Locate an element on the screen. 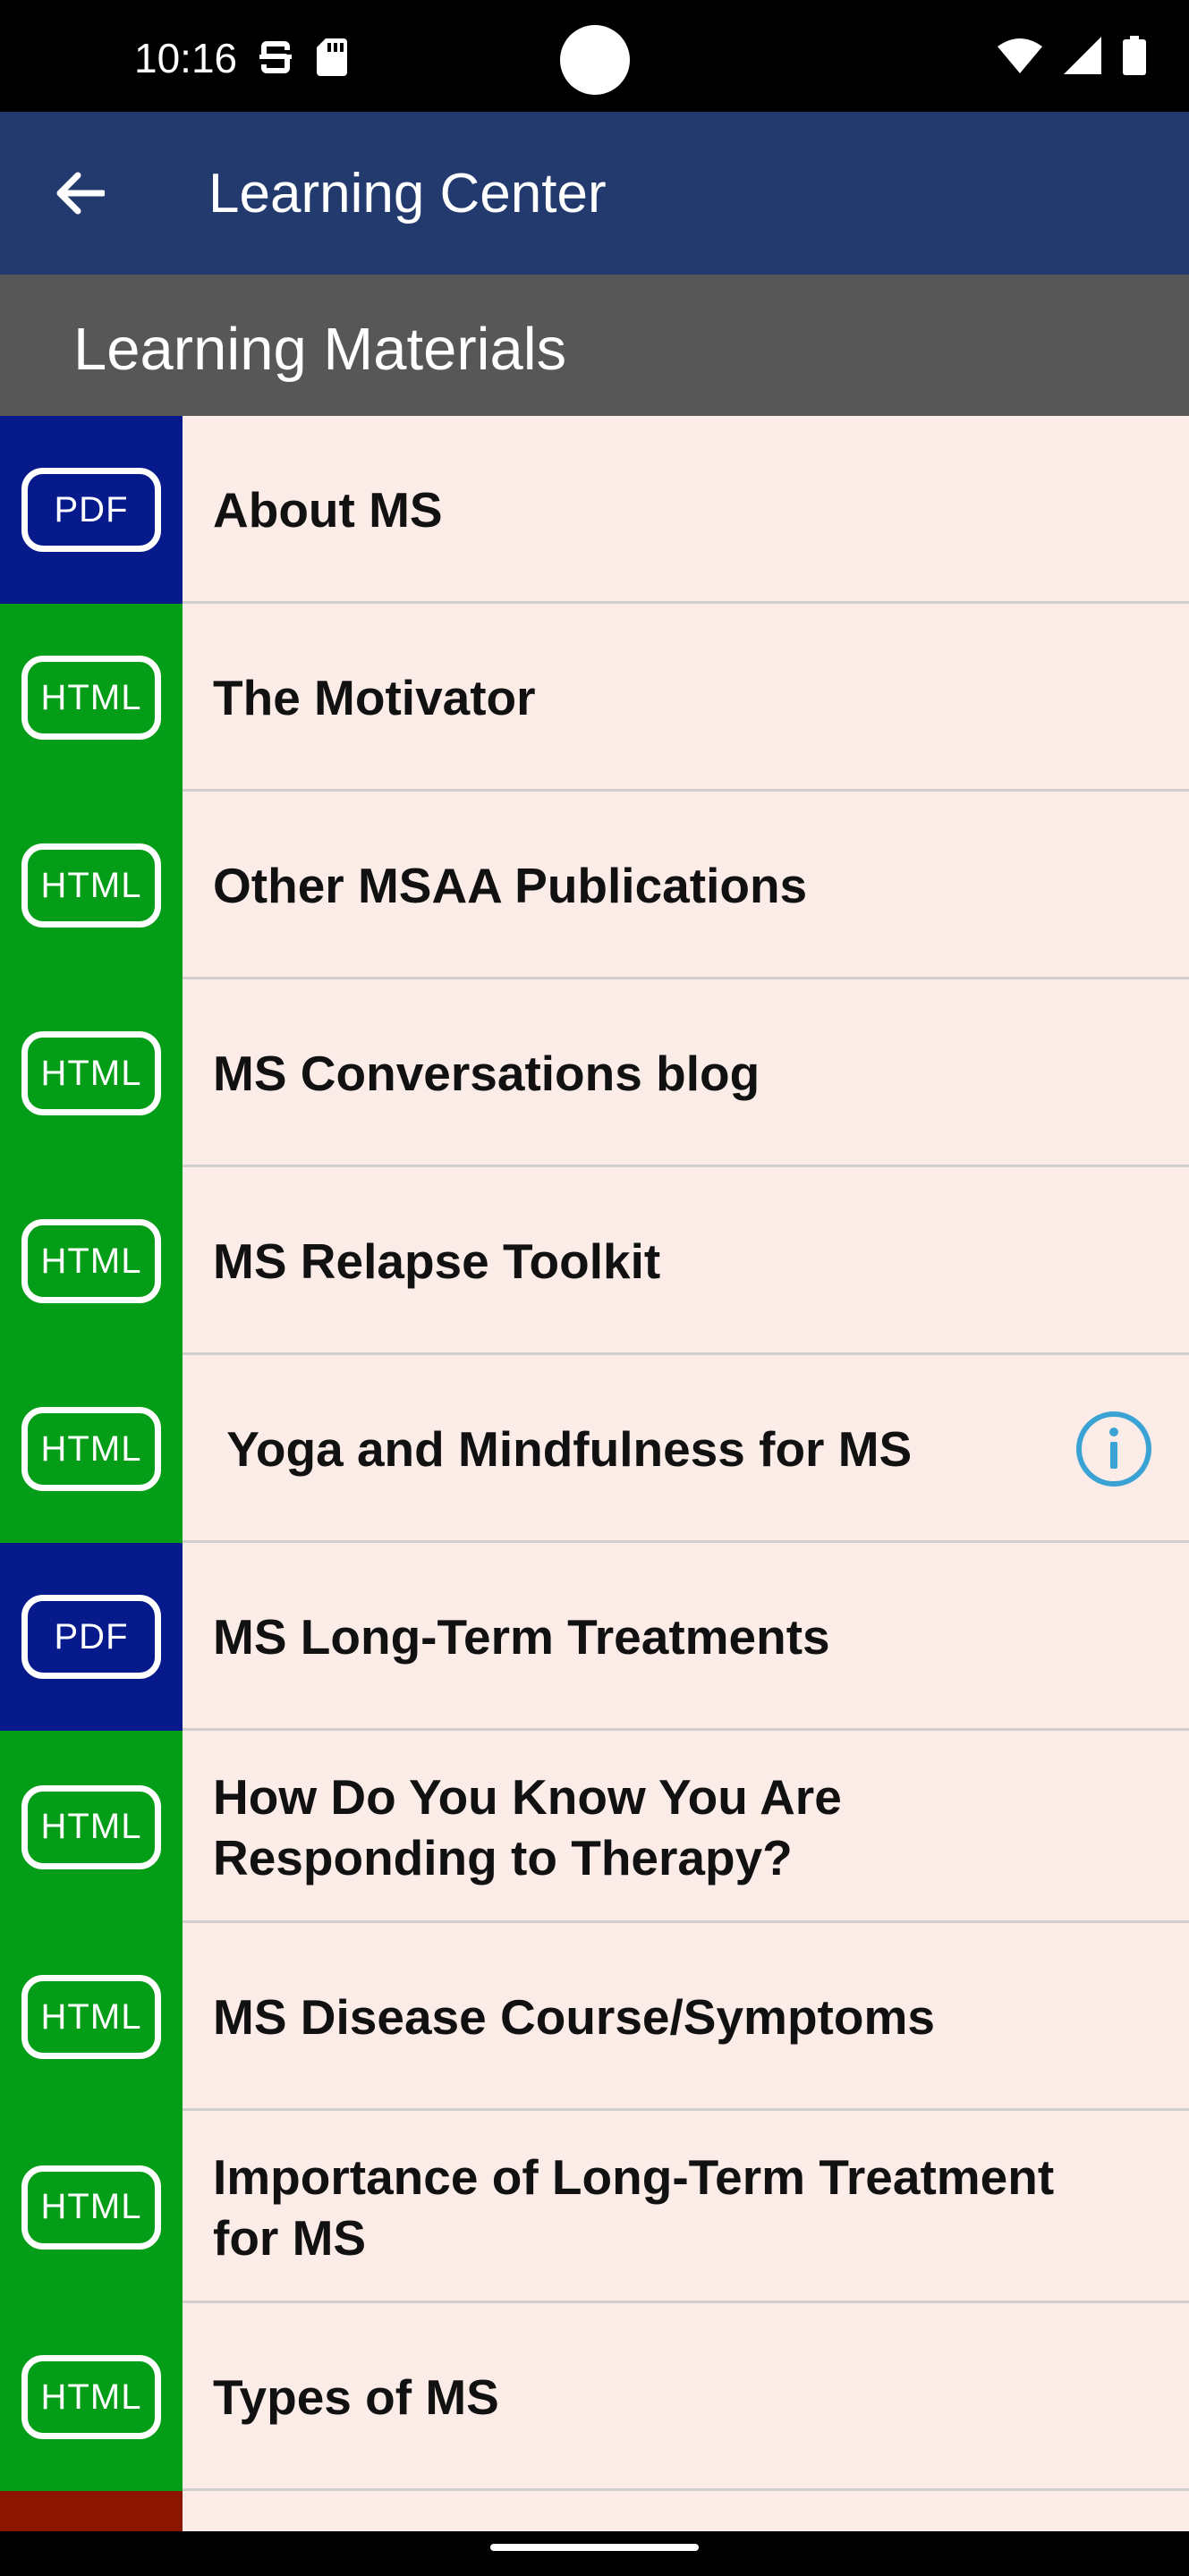  app-bar: Learning Center is located at coordinates (594, 193).